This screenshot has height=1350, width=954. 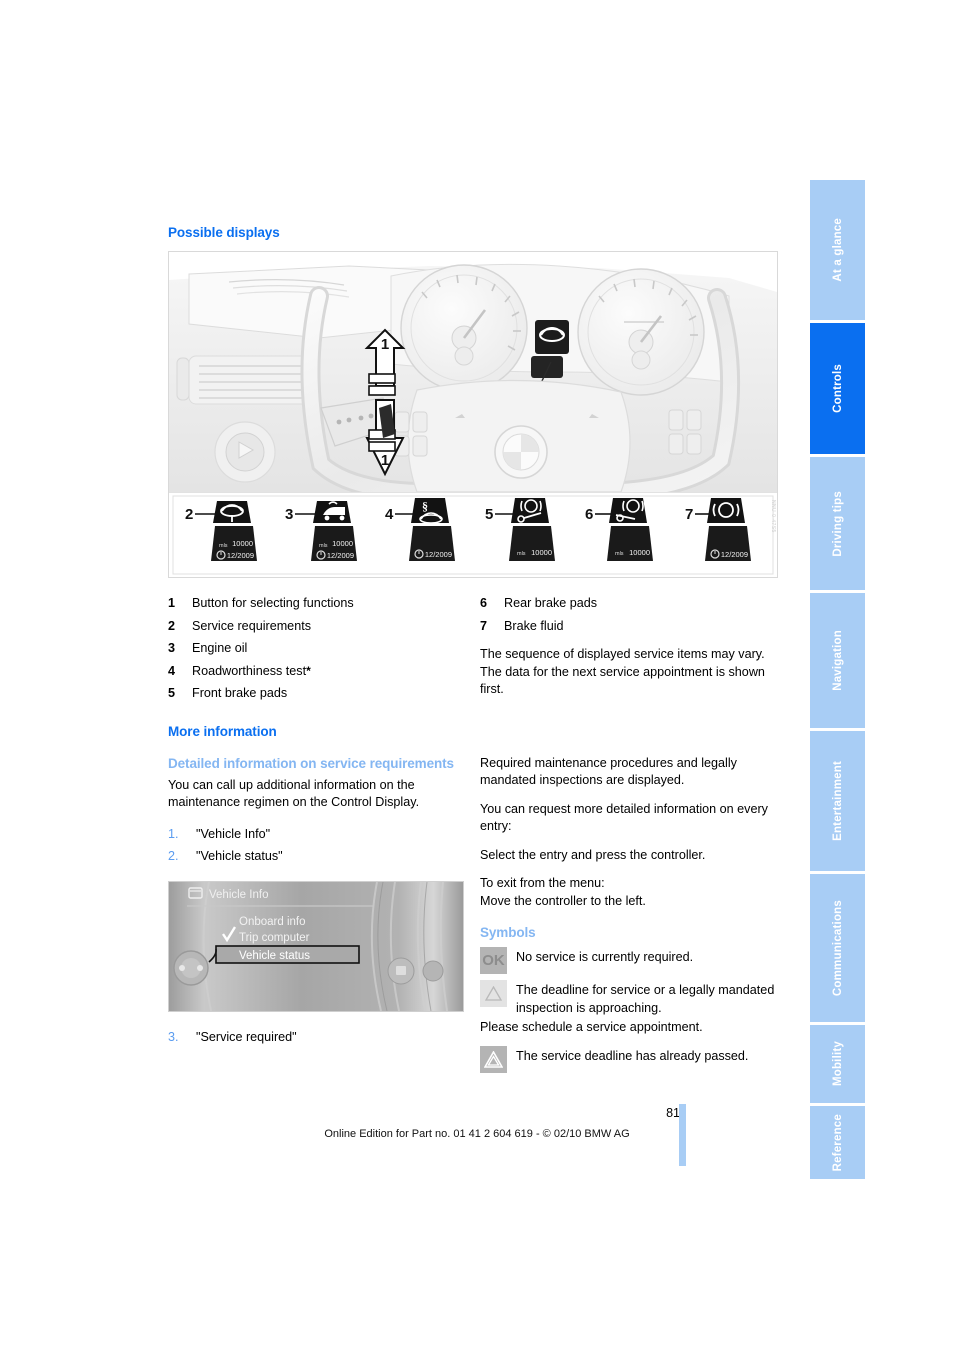 I want to click on legend-number: 5, so click(x=172, y=693).